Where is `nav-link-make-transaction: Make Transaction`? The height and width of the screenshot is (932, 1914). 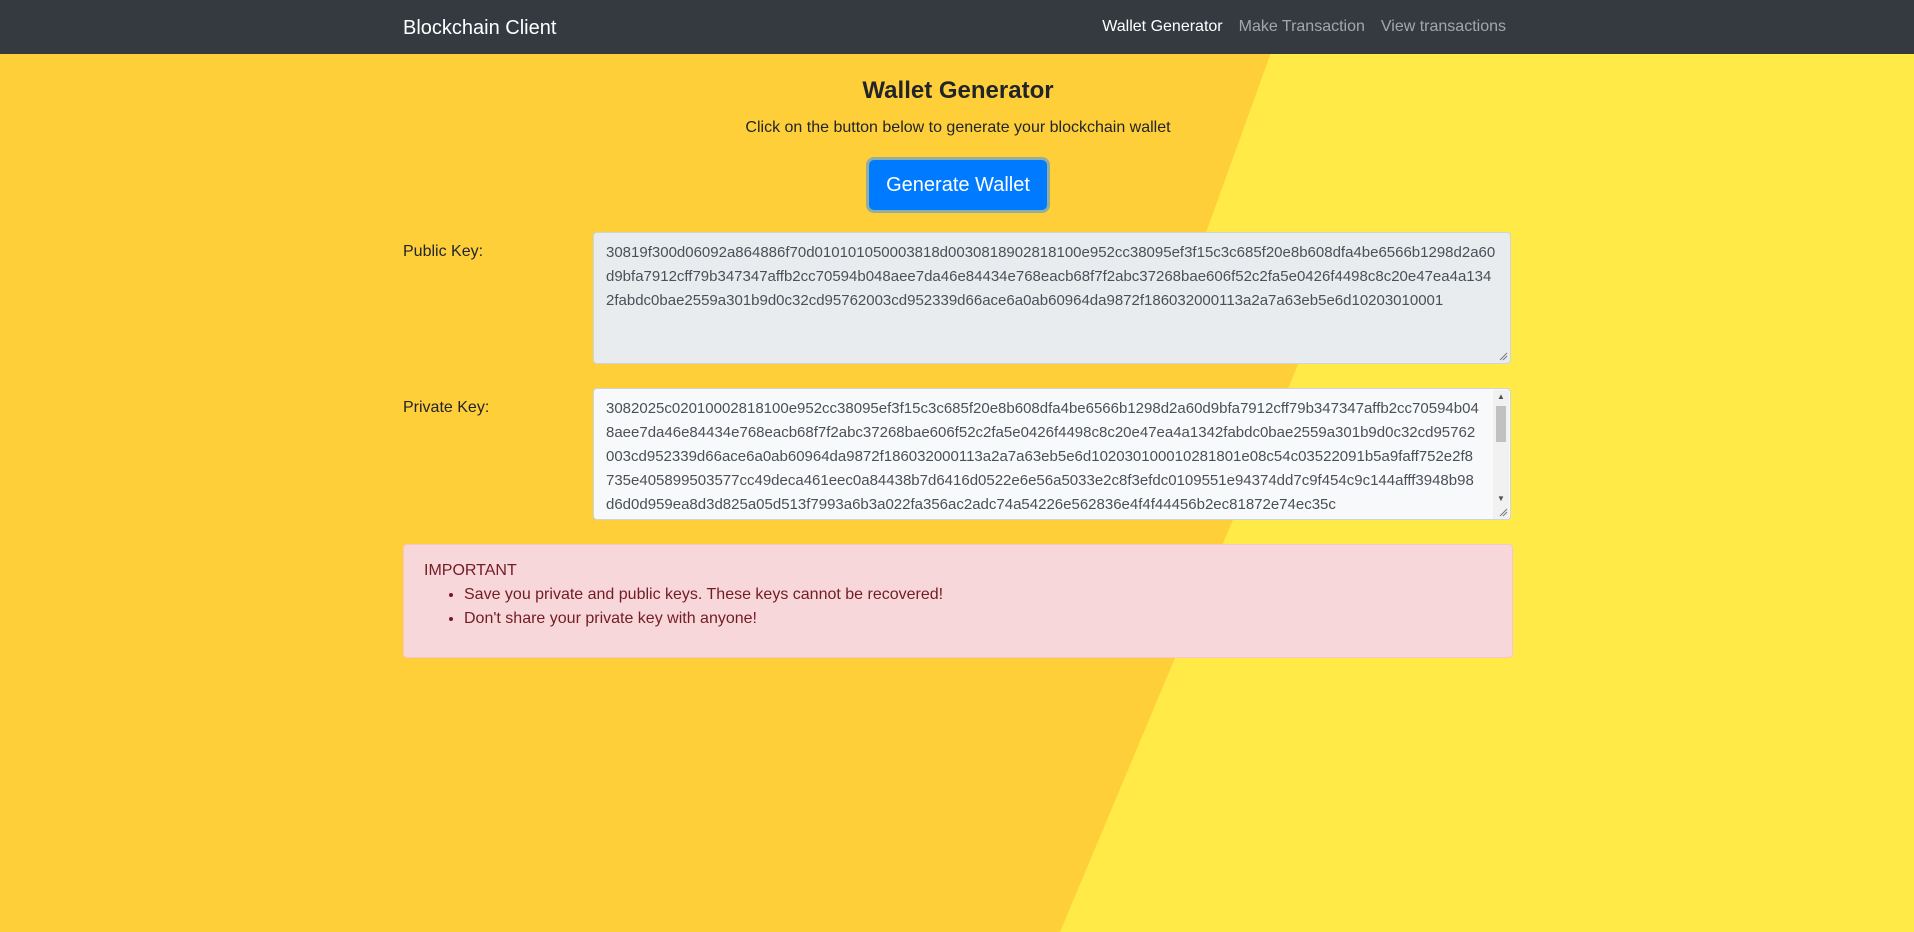
nav-link-make-transaction: Make Transaction is located at coordinates (1302, 27).